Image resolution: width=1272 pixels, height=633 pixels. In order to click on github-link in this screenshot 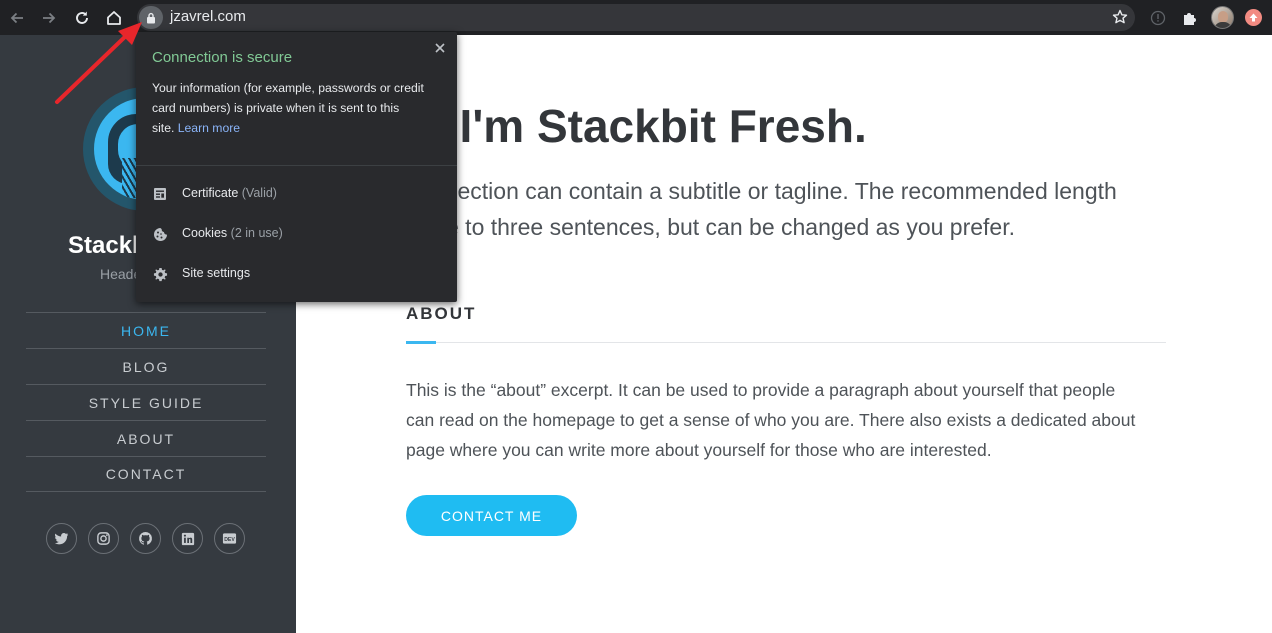, I will do `click(145, 538)`.